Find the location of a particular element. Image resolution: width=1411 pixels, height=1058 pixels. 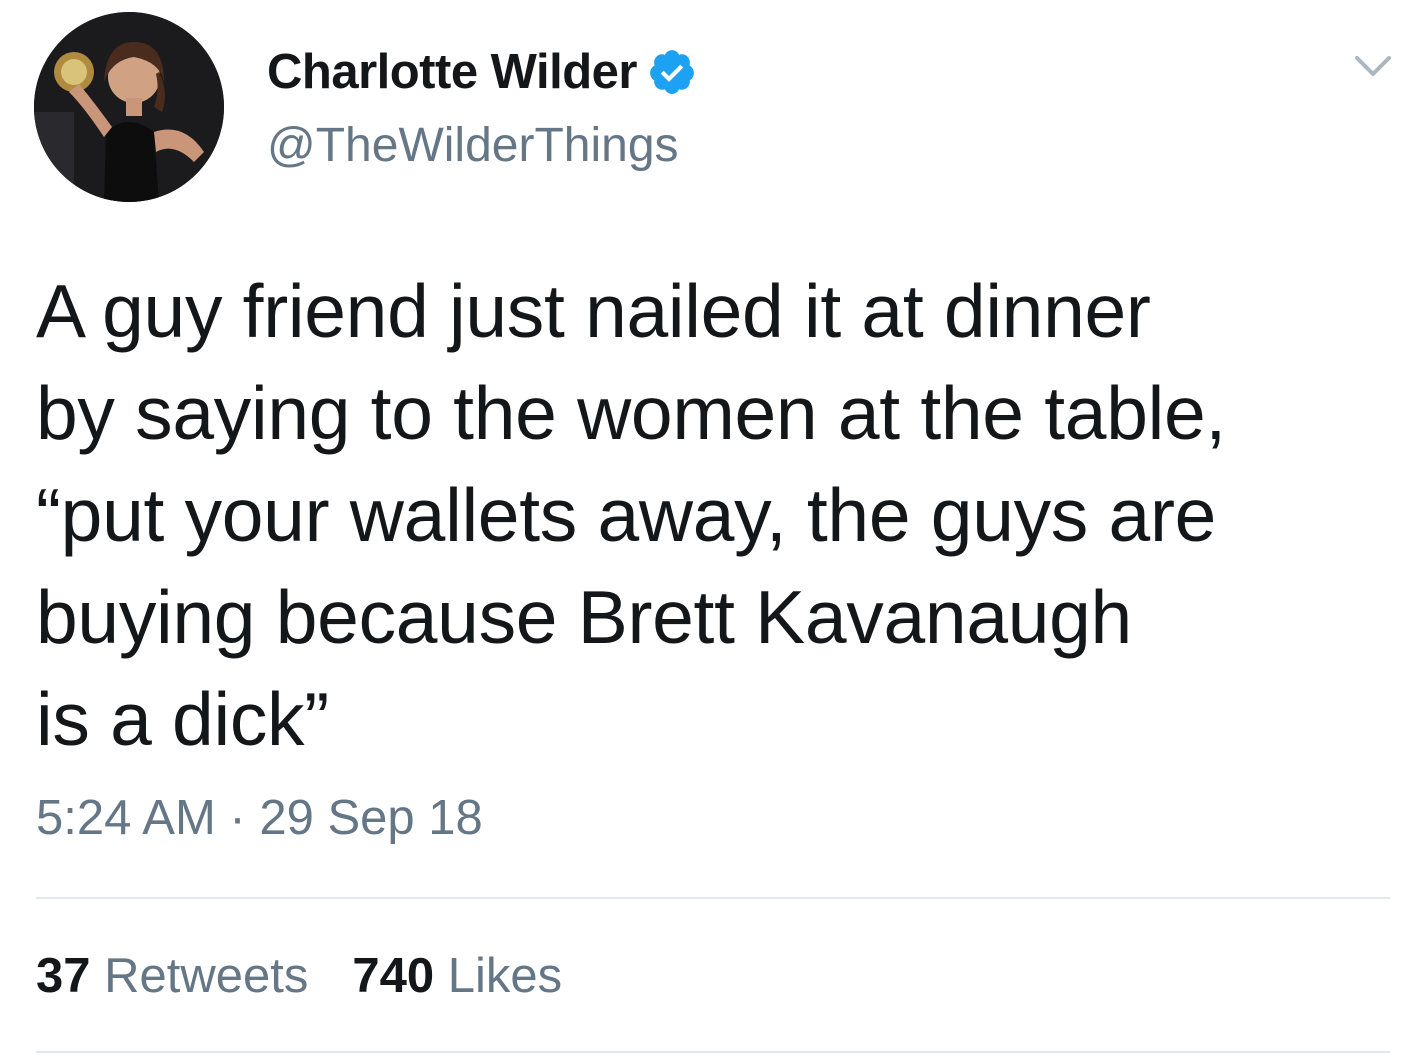

author-name-row: Charlotte Wilder is located at coordinates (482, 72).